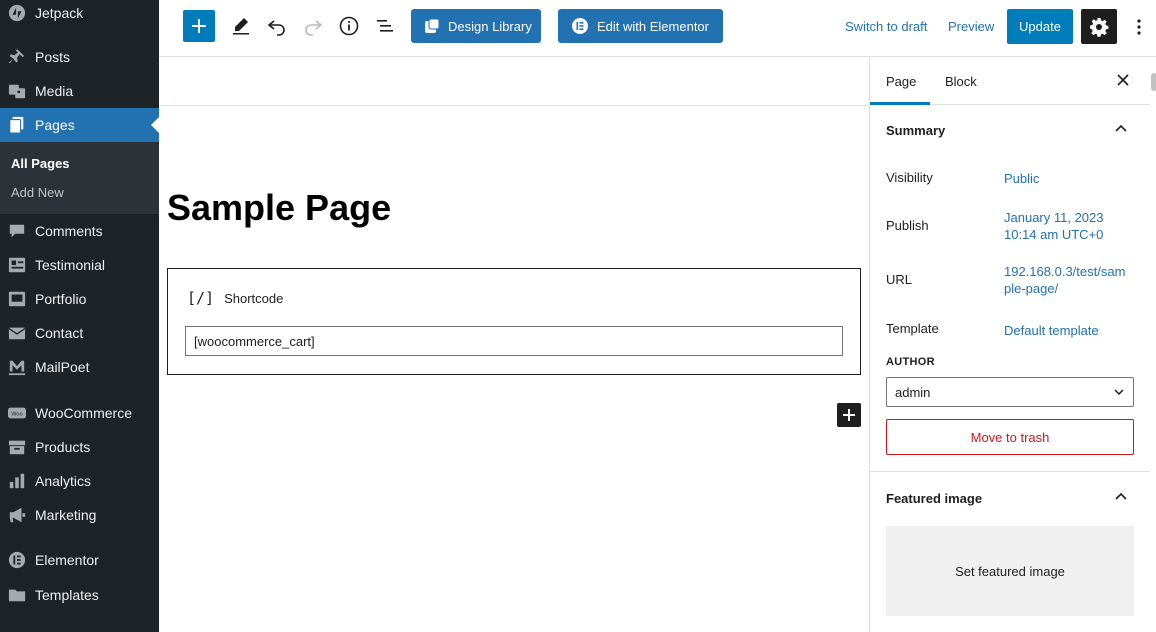  I want to click on submenu-all-pages: All Pages, so click(40, 163).